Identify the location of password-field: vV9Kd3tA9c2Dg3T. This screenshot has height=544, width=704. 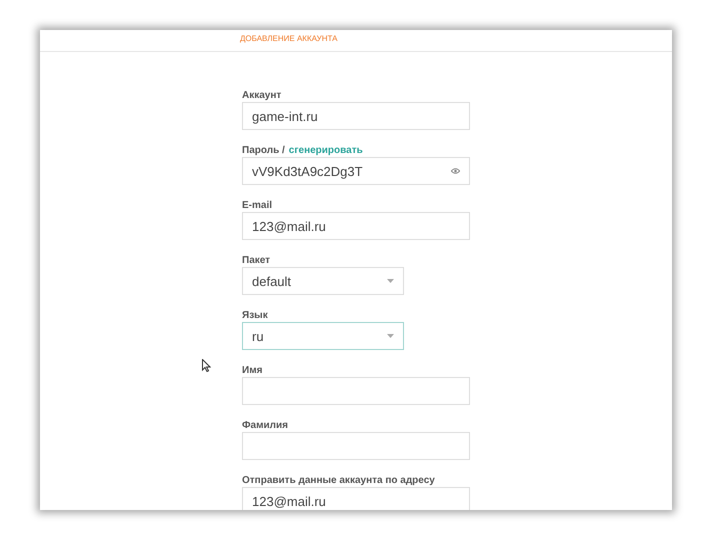
(356, 171).